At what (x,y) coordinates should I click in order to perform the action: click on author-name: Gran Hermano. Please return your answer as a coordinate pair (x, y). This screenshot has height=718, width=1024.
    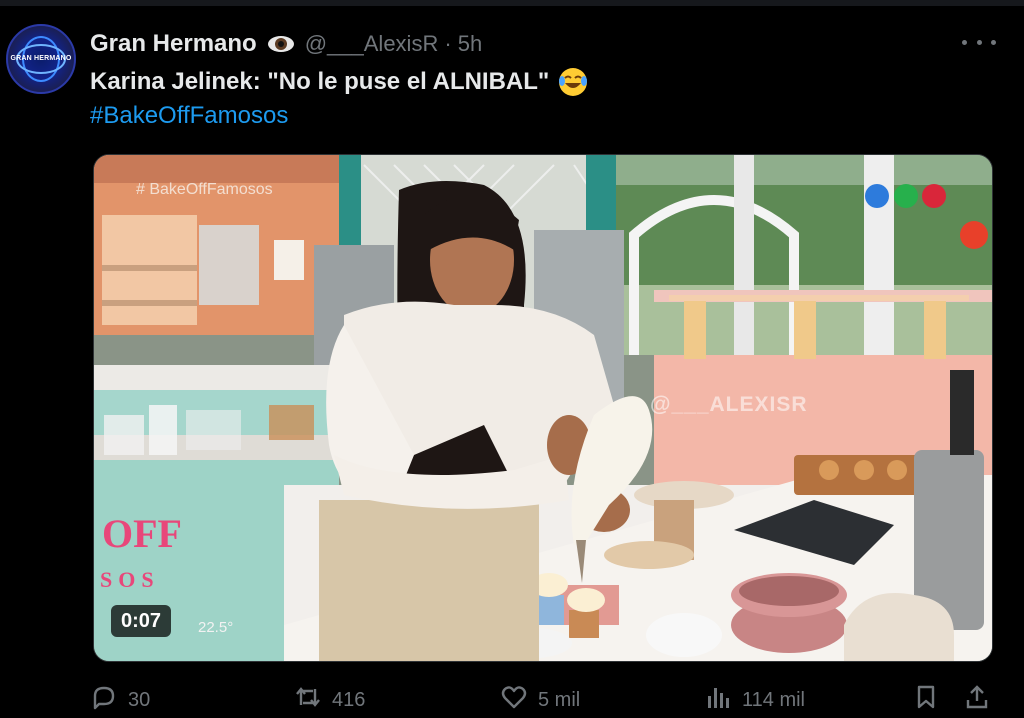
    Looking at the image, I should click on (173, 44).